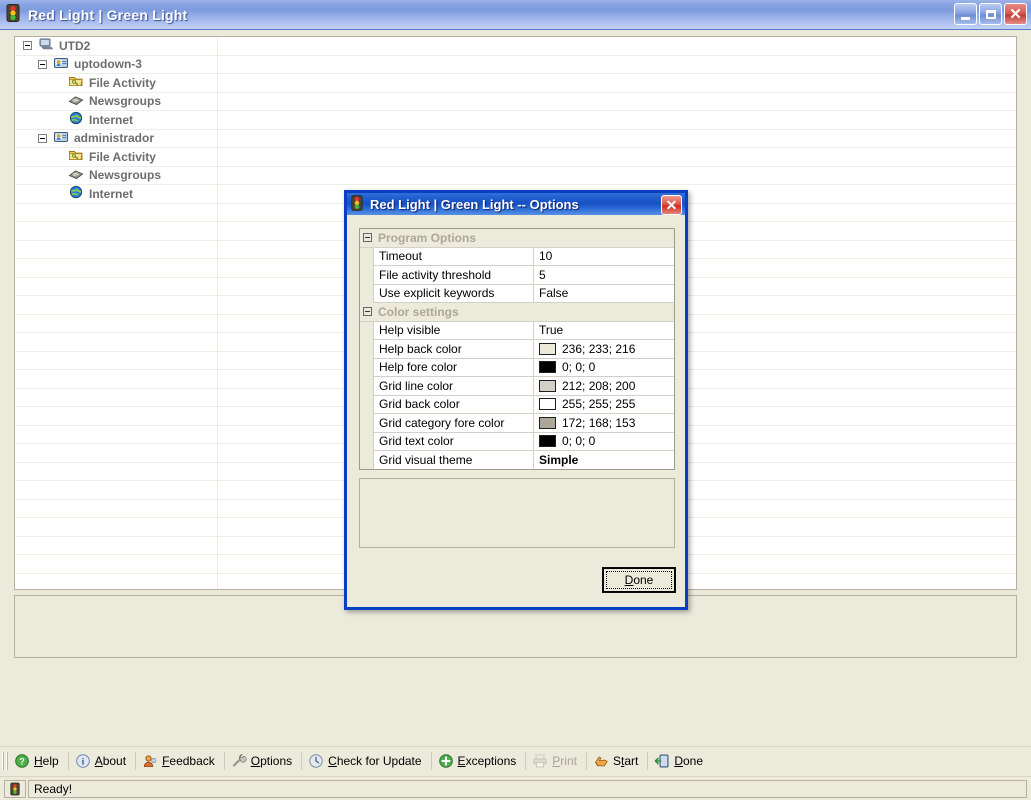 Image resolution: width=1031 pixels, height=800 pixels. I want to click on minimize-button, so click(965, 14).